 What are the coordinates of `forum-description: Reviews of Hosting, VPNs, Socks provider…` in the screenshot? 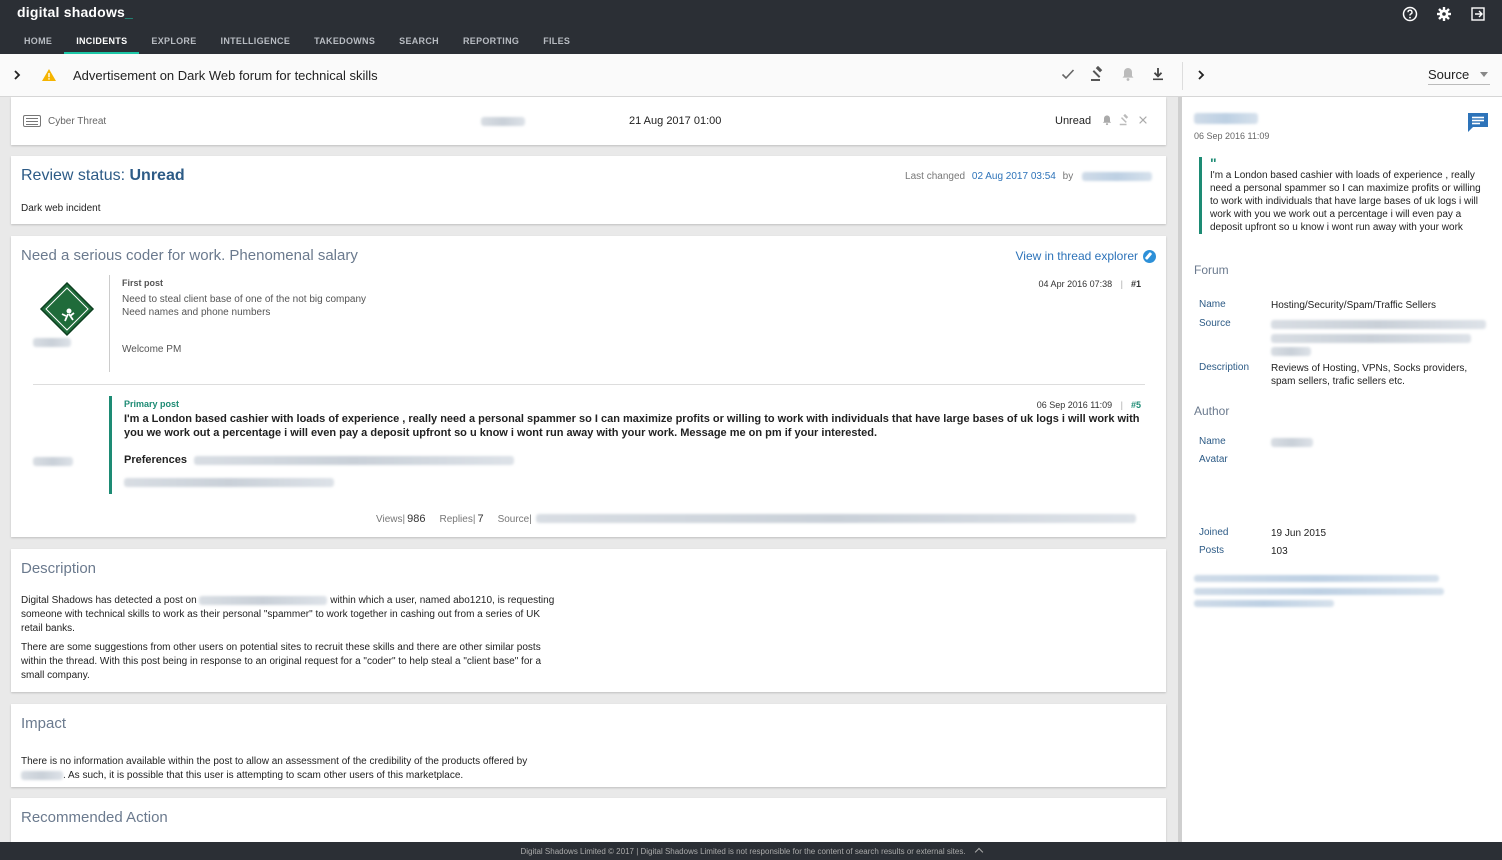 It's located at (1369, 375).